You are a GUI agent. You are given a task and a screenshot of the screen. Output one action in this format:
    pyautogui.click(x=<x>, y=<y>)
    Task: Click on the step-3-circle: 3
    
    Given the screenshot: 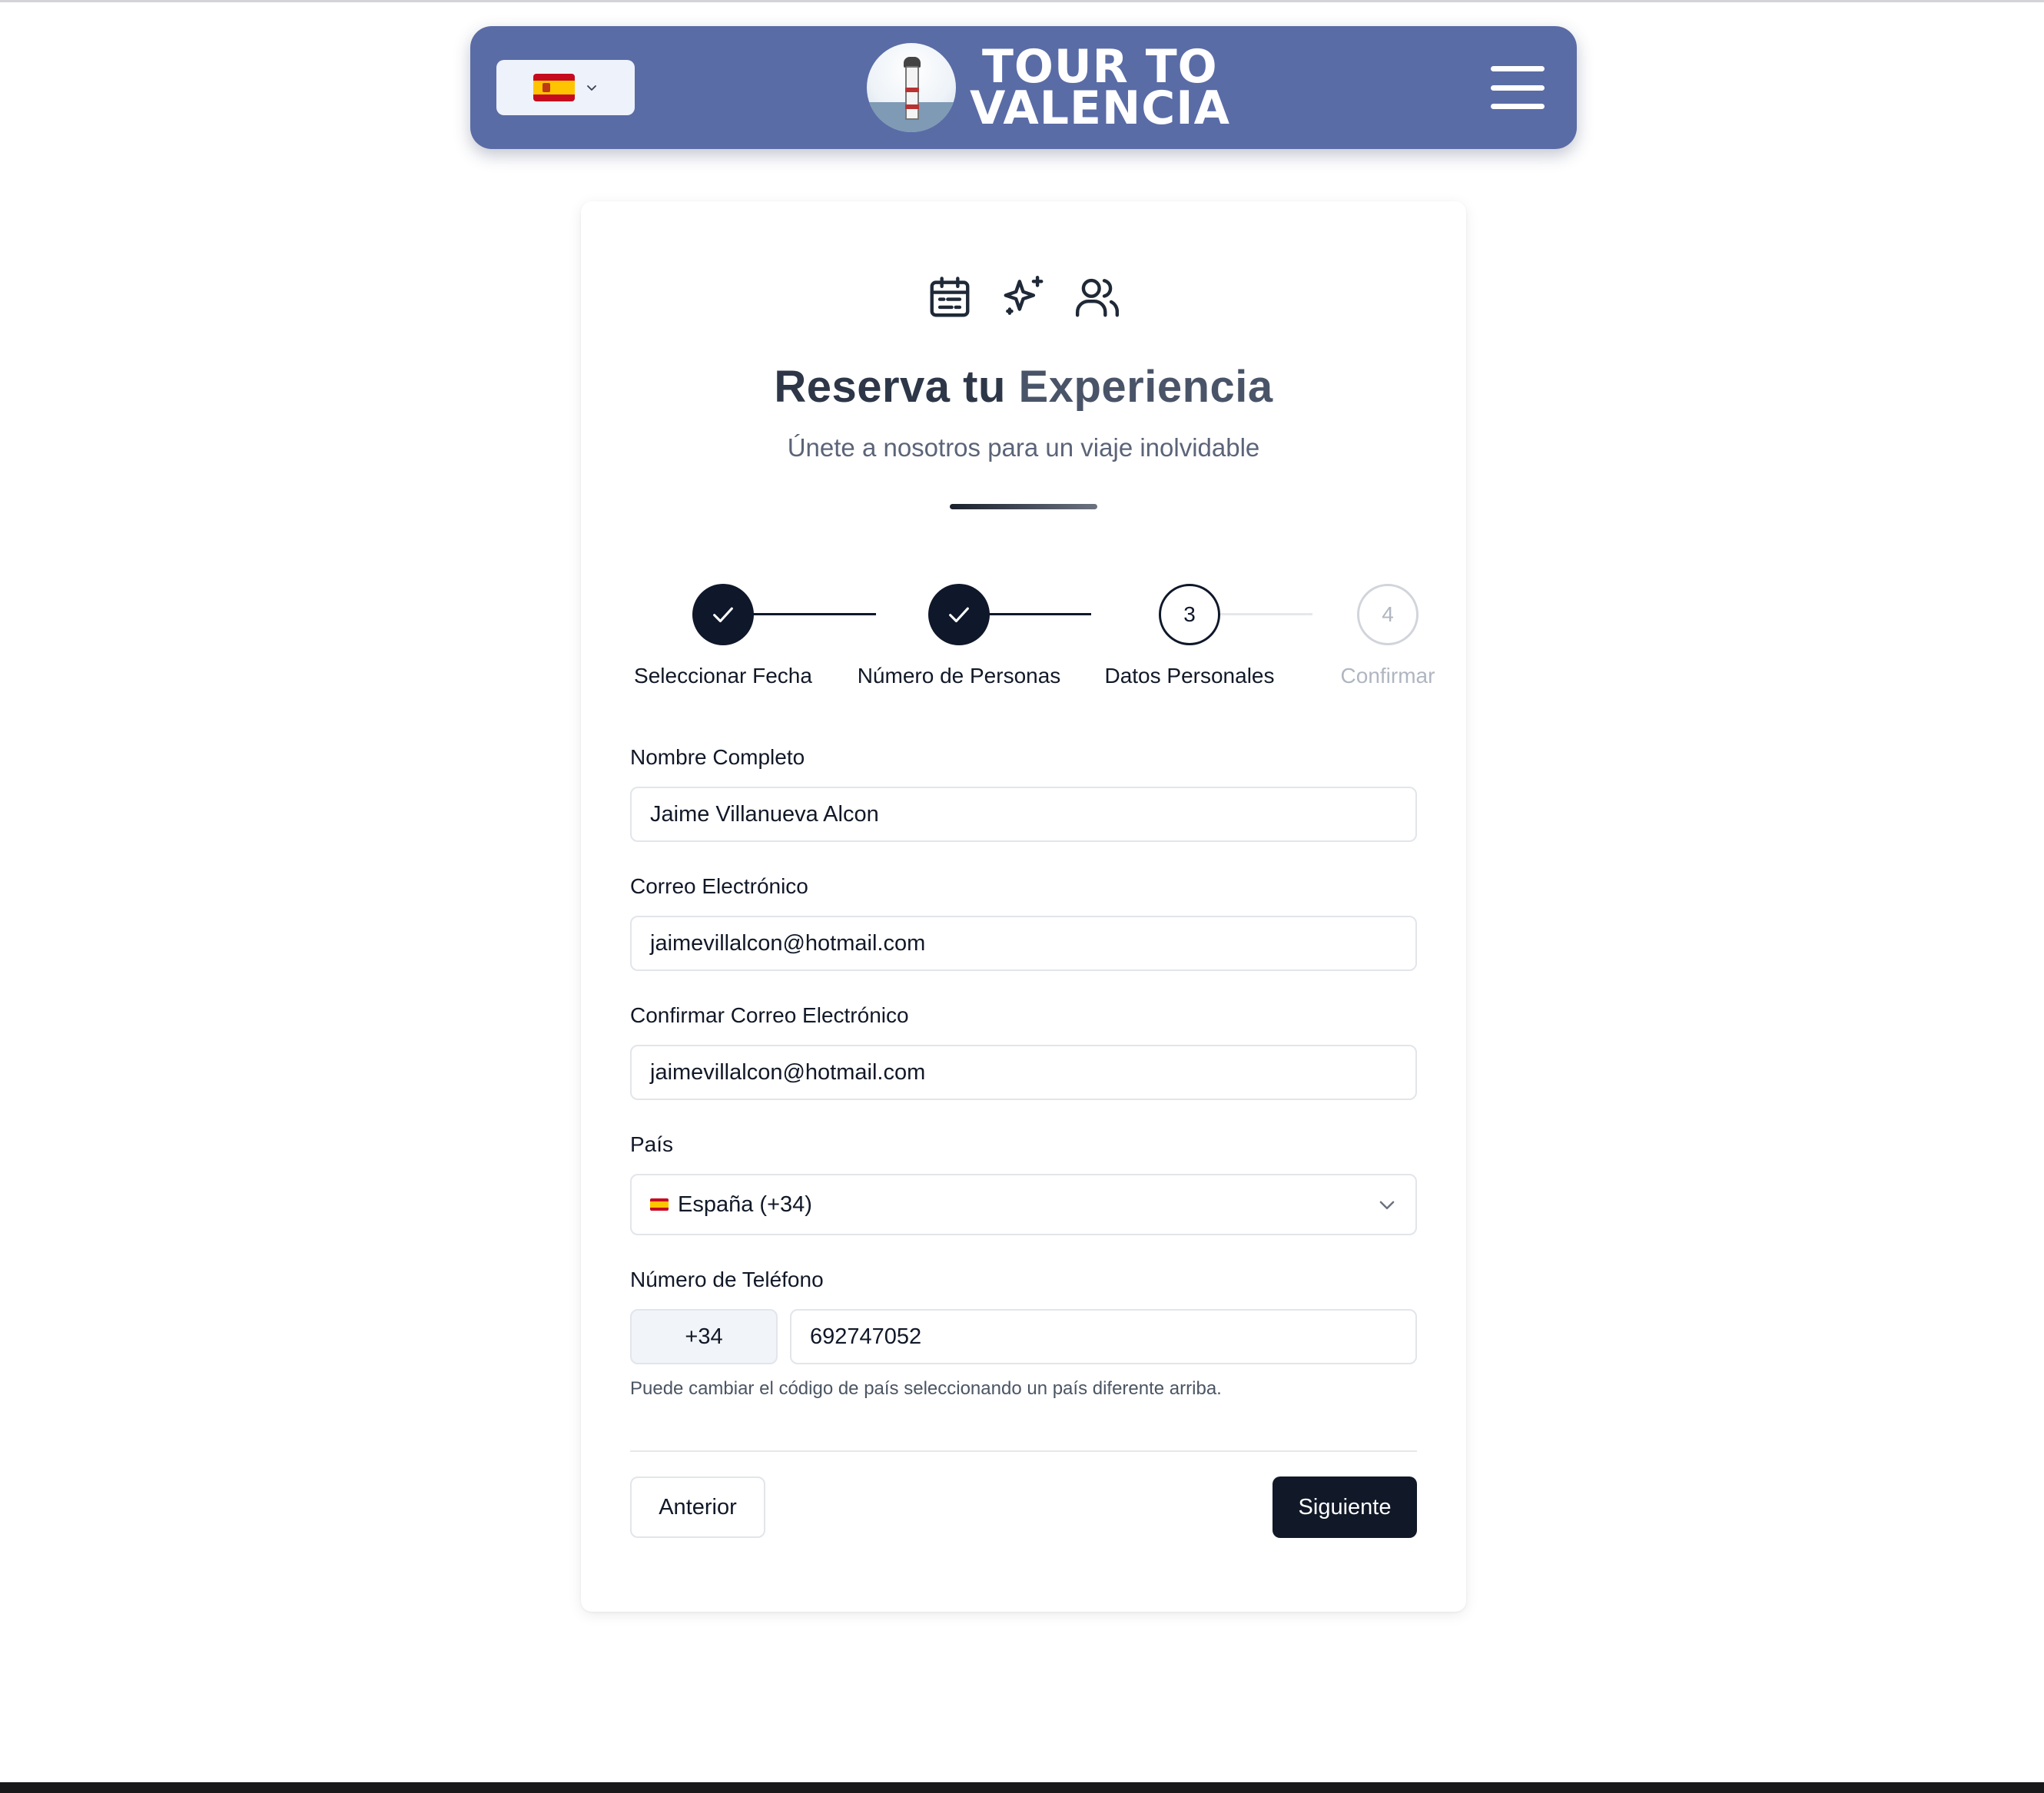 What is the action you would take?
    pyautogui.click(x=1189, y=614)
    